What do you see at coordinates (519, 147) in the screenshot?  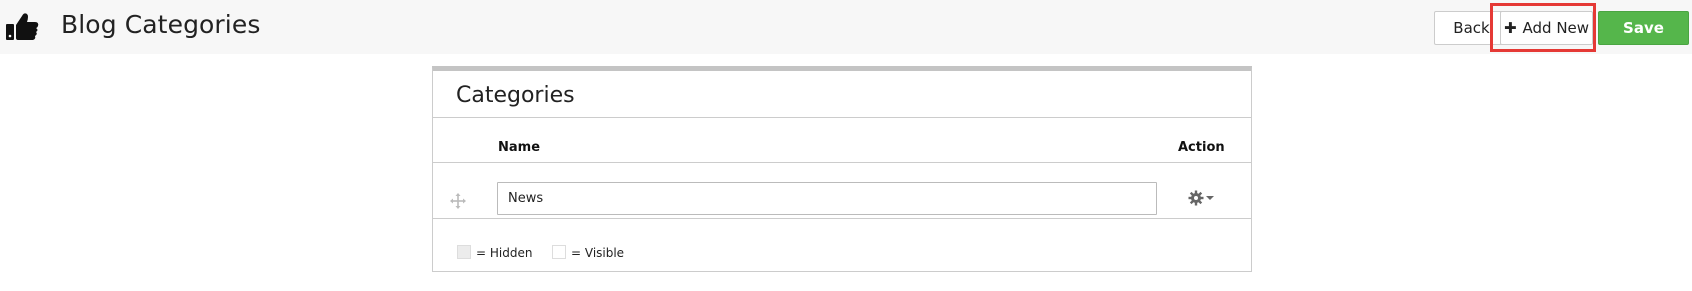 I see `column-header-name: Name` at bounding box center [519, 147].